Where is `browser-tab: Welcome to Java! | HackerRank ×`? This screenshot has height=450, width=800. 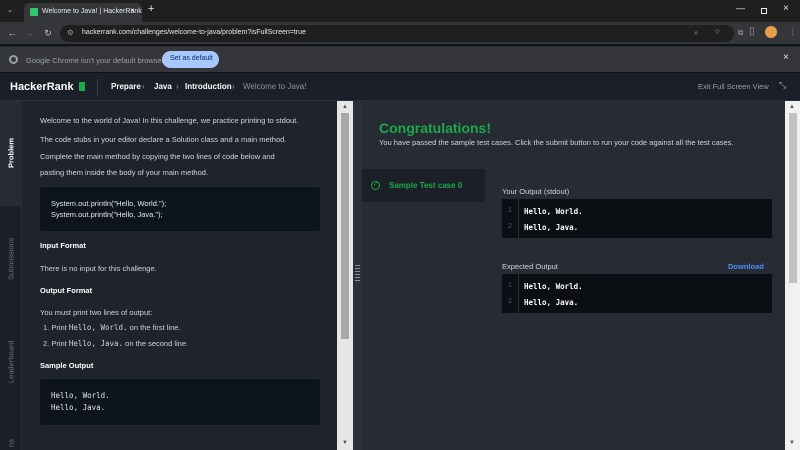
browser-tab: Welcome to Java! | HackerRank × is located at coordinates (83, 12).